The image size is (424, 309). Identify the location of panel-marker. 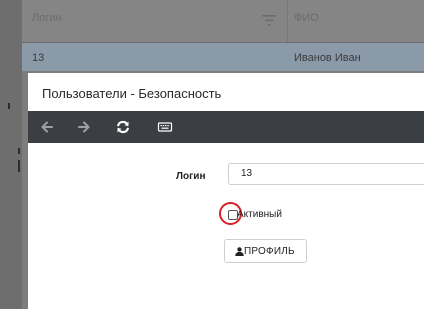
(9, 106).